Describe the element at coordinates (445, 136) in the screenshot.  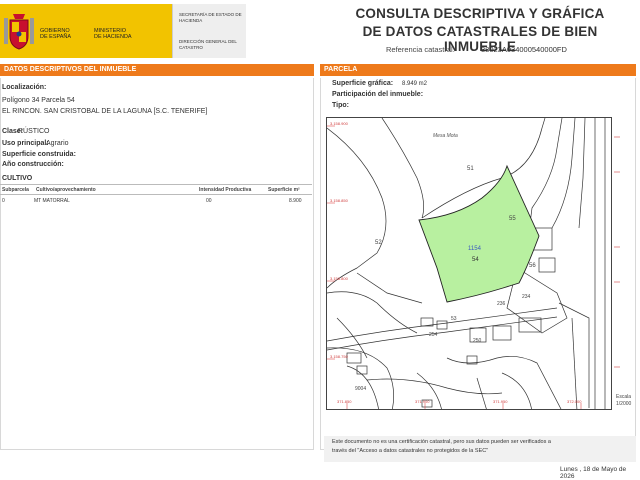
I see `place-label: Mesa Mota` at that location.